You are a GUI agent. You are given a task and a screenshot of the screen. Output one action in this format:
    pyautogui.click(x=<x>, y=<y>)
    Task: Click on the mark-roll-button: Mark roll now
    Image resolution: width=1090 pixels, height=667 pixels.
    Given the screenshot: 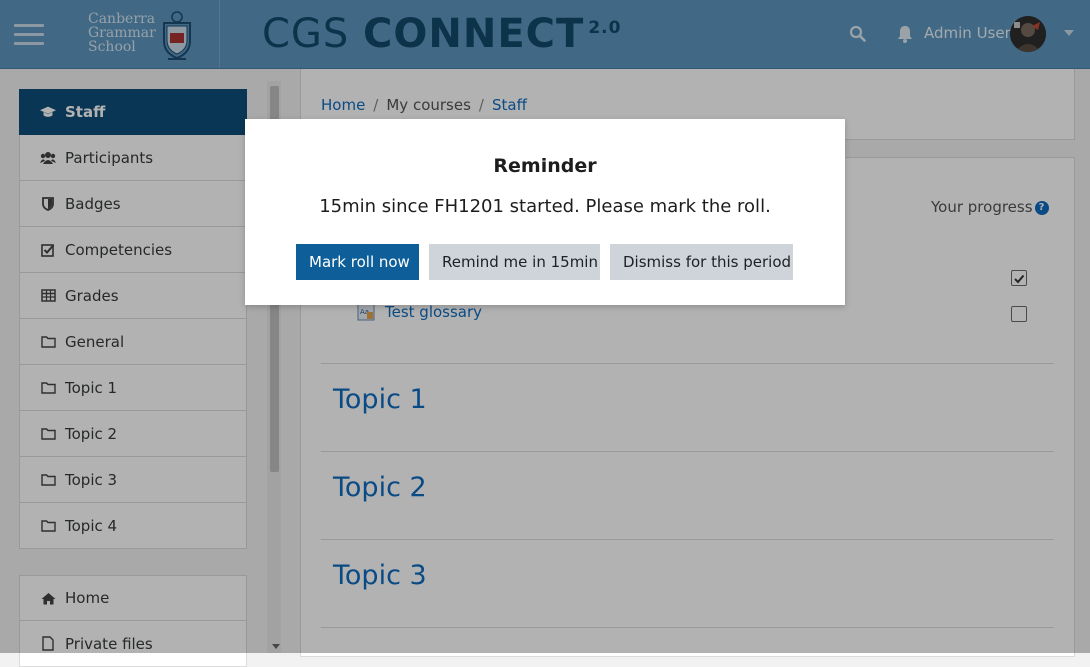 What is the action you would take?
    pyautogui.click(x=357, y=262)
    